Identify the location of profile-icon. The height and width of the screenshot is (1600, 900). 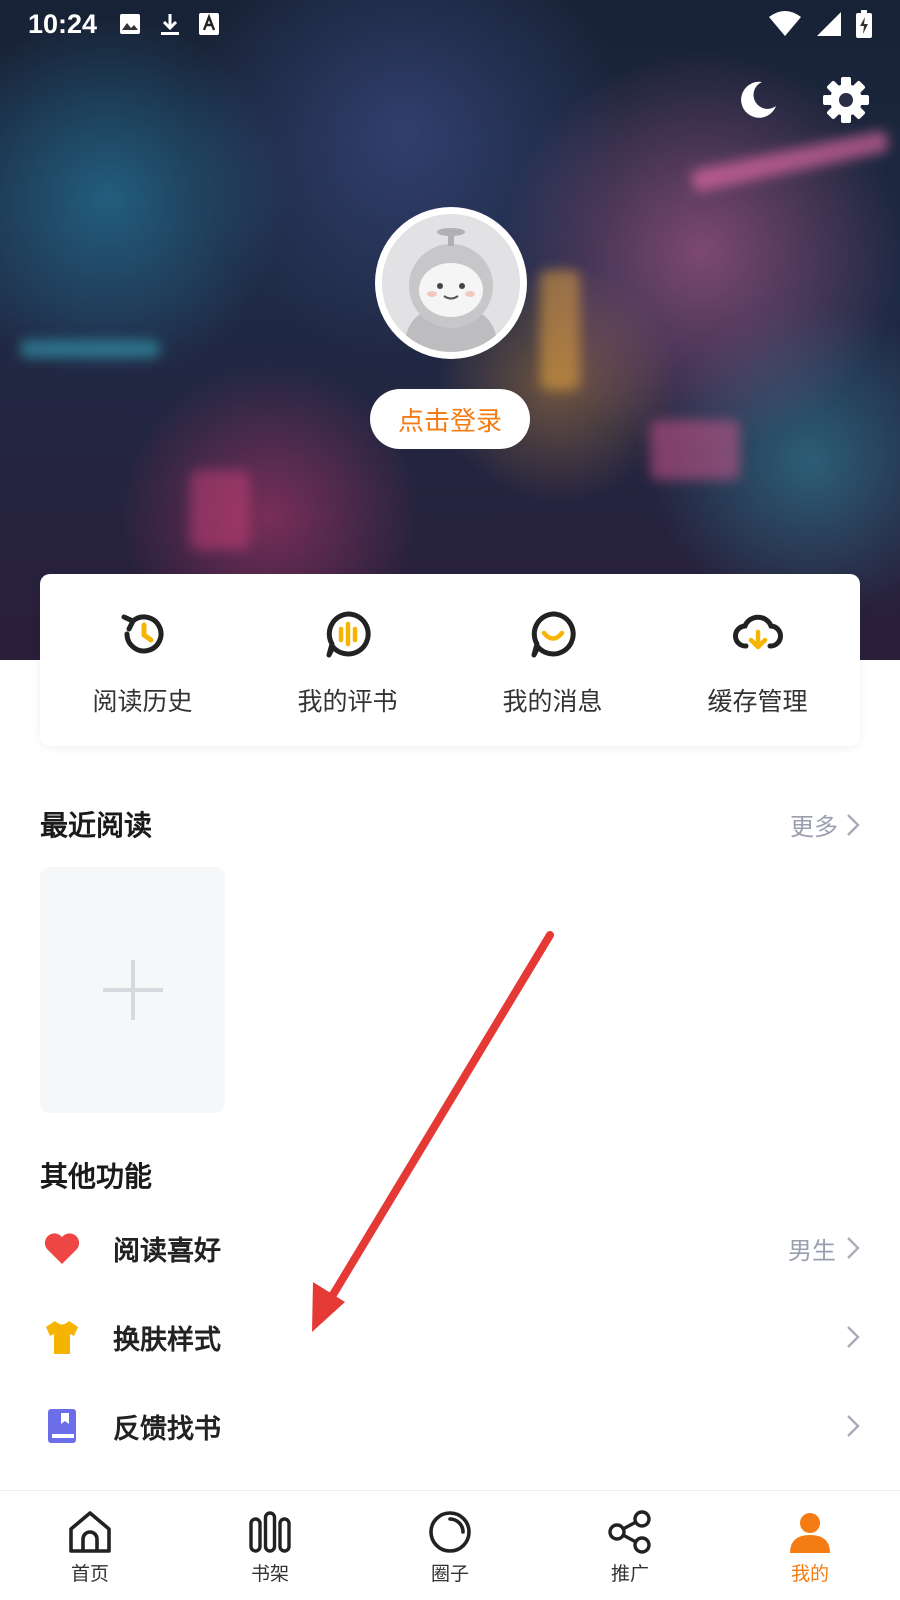
(810, 1533).